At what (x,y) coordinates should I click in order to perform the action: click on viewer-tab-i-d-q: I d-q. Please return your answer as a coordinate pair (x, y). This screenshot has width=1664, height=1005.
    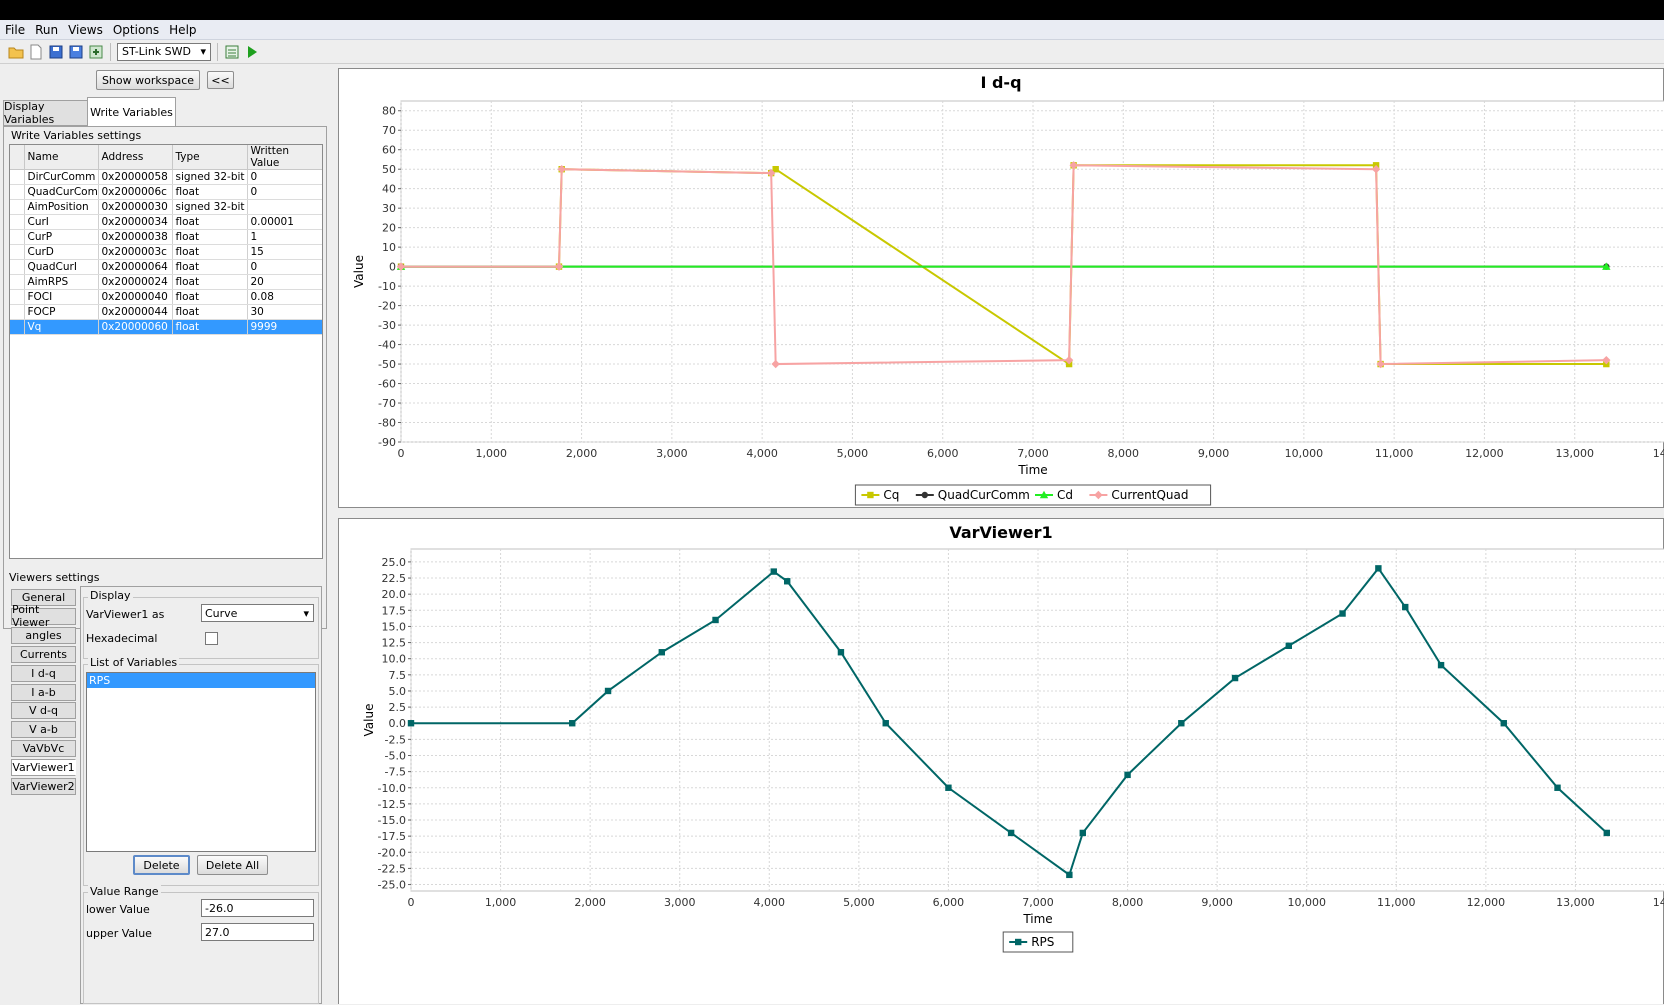
    Looking at the image, I should click on (43, 673).